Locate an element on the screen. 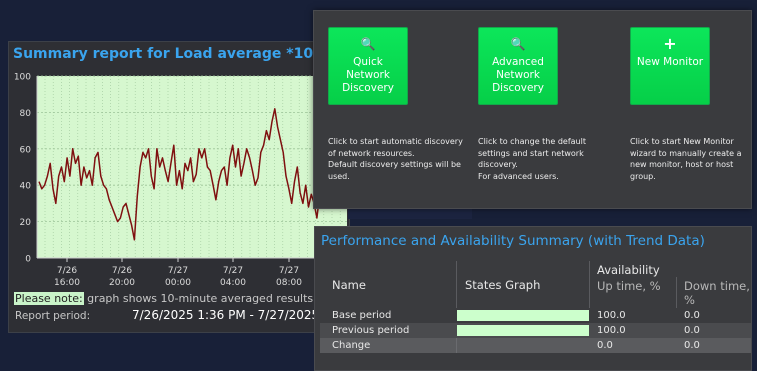 The image size is (757, 371). report-period-label: Report period: is located at coordinates (53, 316).